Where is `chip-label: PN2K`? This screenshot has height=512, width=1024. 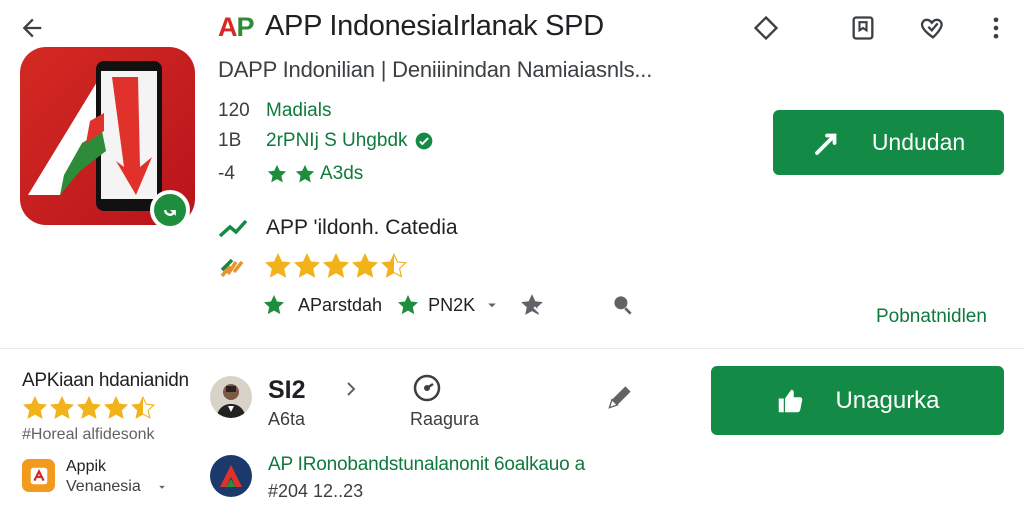
chip-label: PN2K is located at coordinates (451, 305).